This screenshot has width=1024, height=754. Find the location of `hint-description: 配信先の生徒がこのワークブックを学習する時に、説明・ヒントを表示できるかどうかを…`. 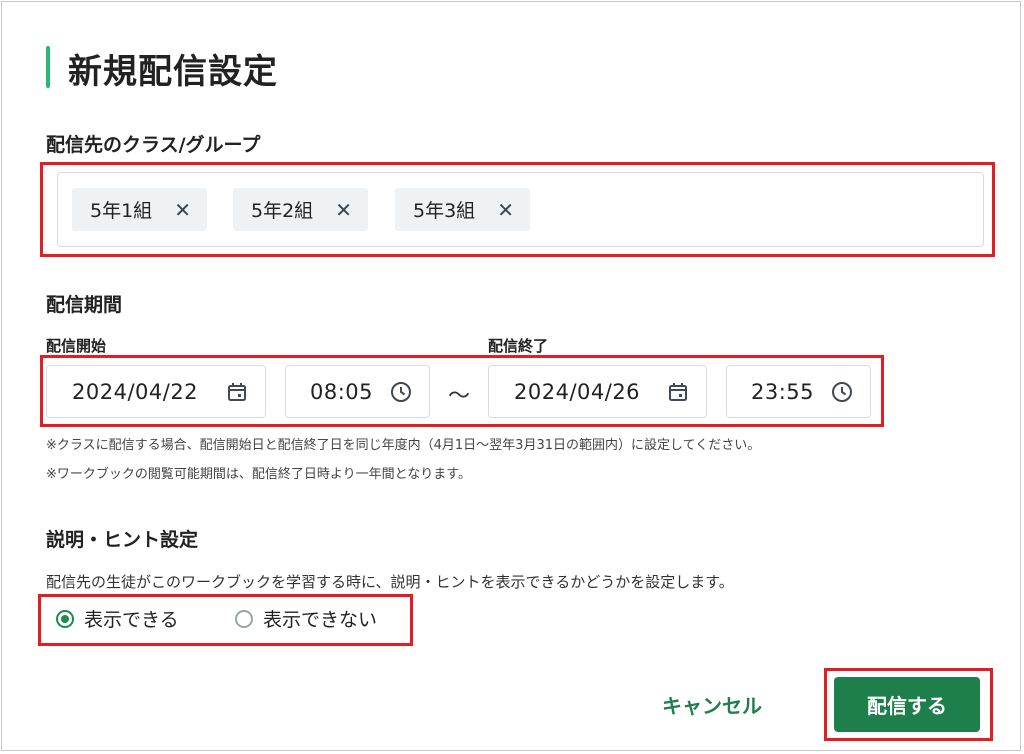

hint-description: 配信先の生徒がこのワークブックを学習する時に、説明・ヒントを表示できるかどうかを… is located at coordinates (390, 582).